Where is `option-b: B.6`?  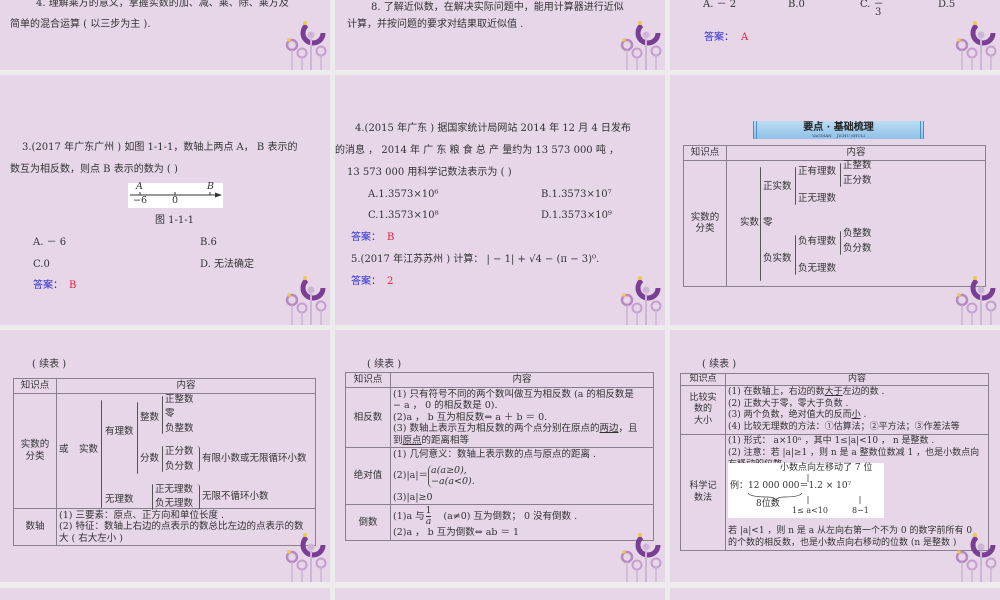 option-b: B.6 is located at coordinates (208, 242).